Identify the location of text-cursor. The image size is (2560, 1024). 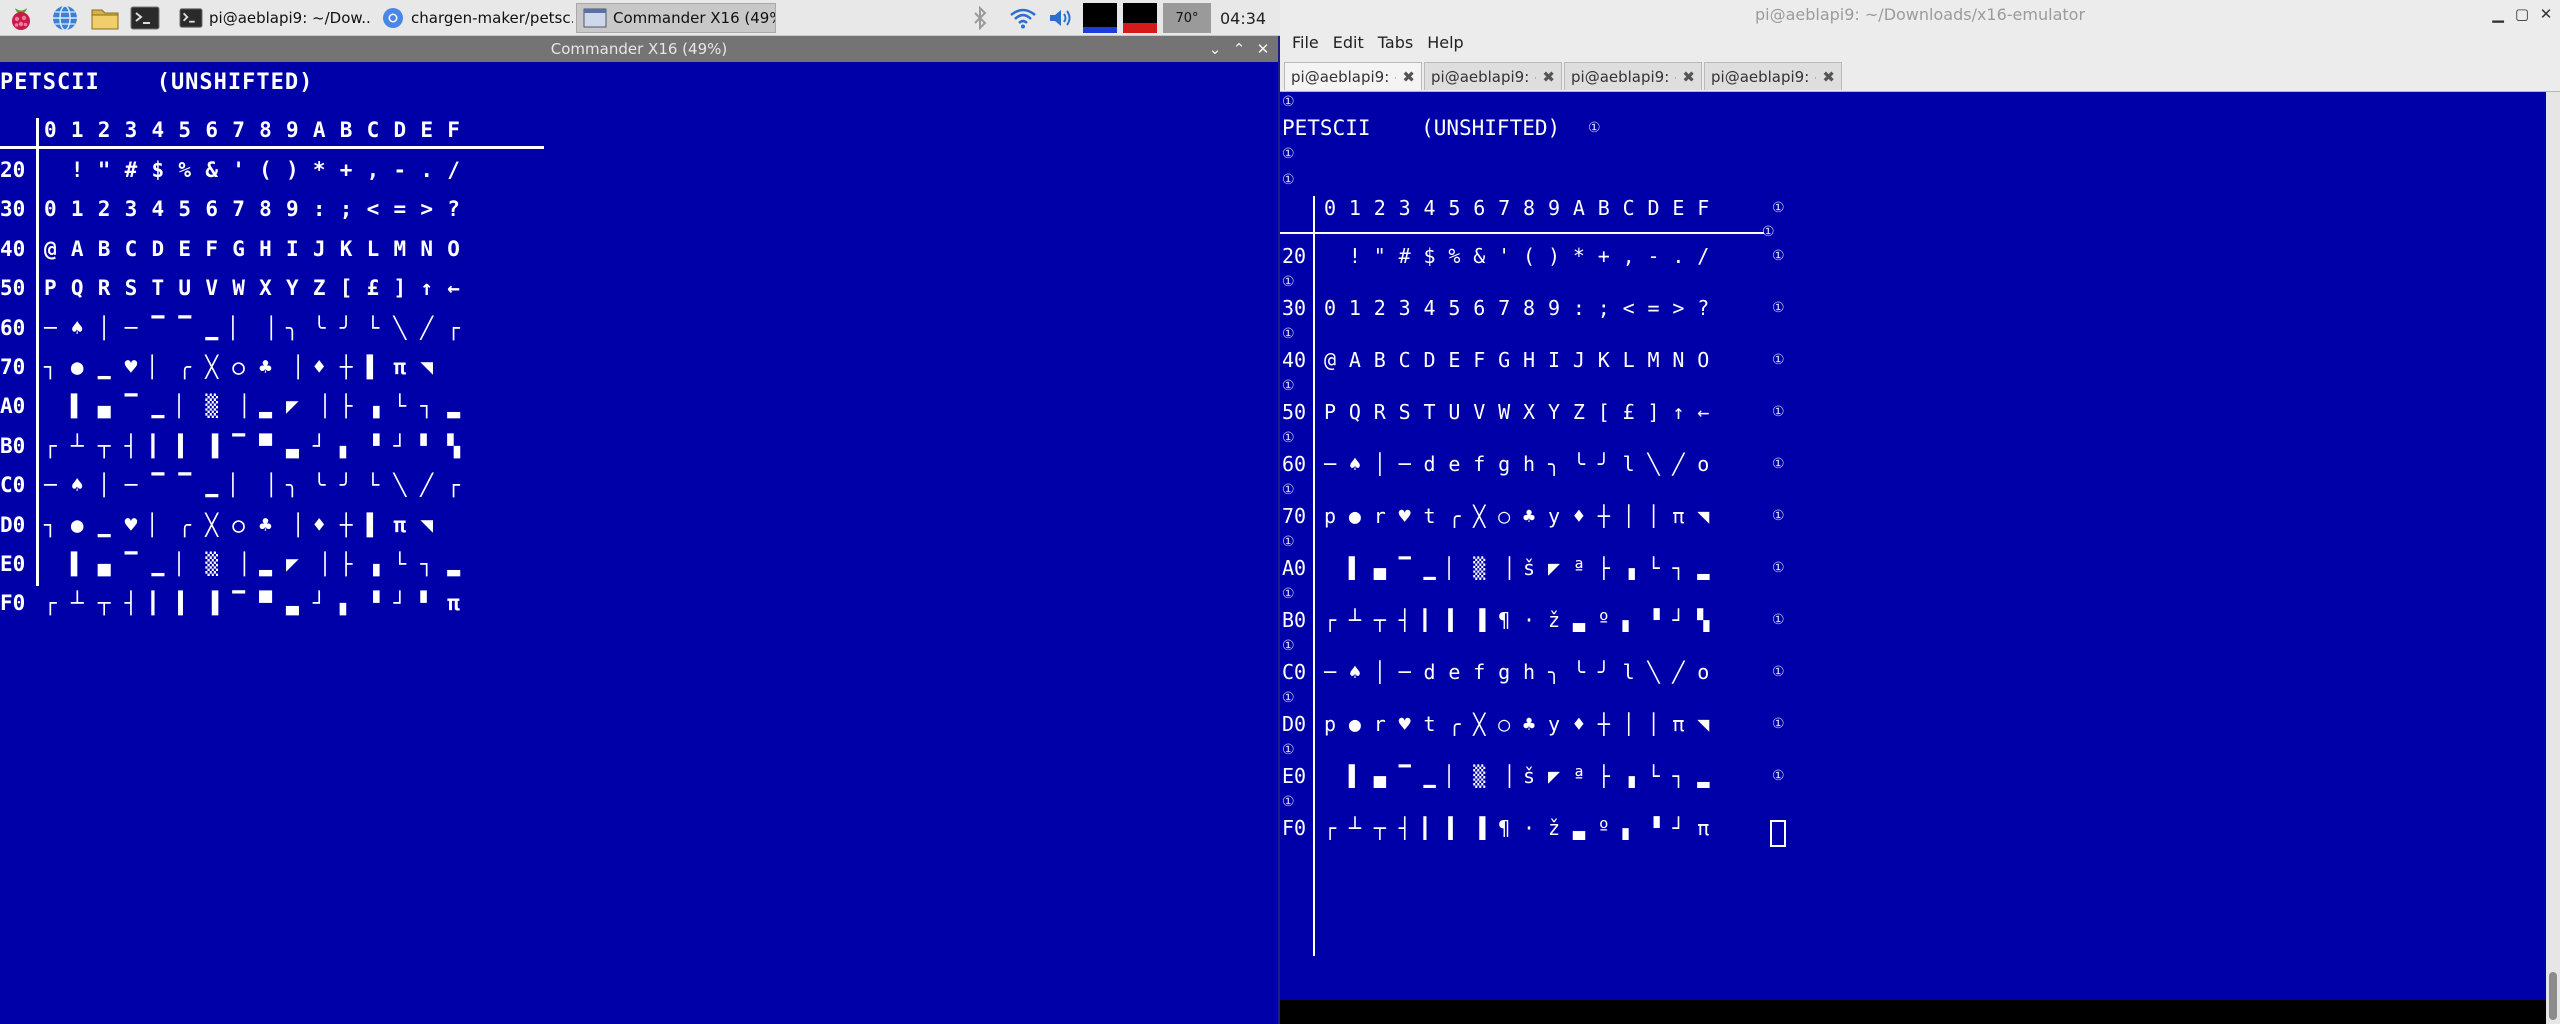
(1778, 833).